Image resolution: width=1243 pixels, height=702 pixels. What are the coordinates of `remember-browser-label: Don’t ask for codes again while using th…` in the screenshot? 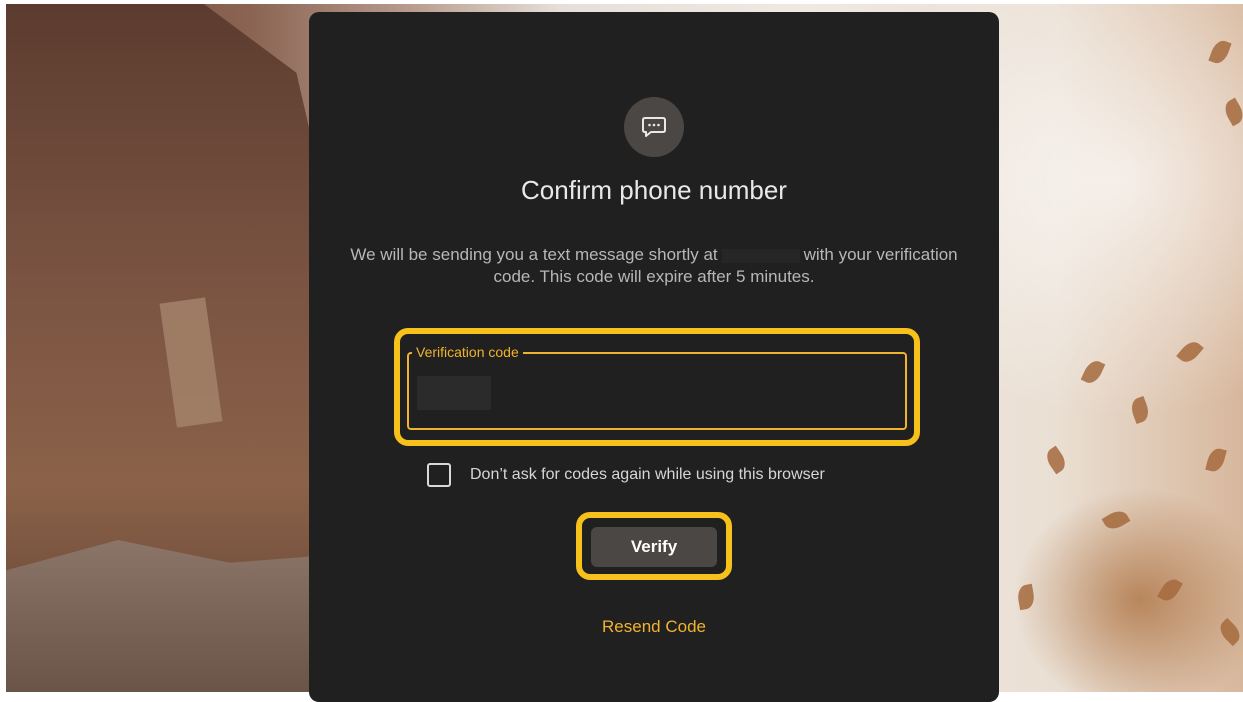 It's located at (647, 475).